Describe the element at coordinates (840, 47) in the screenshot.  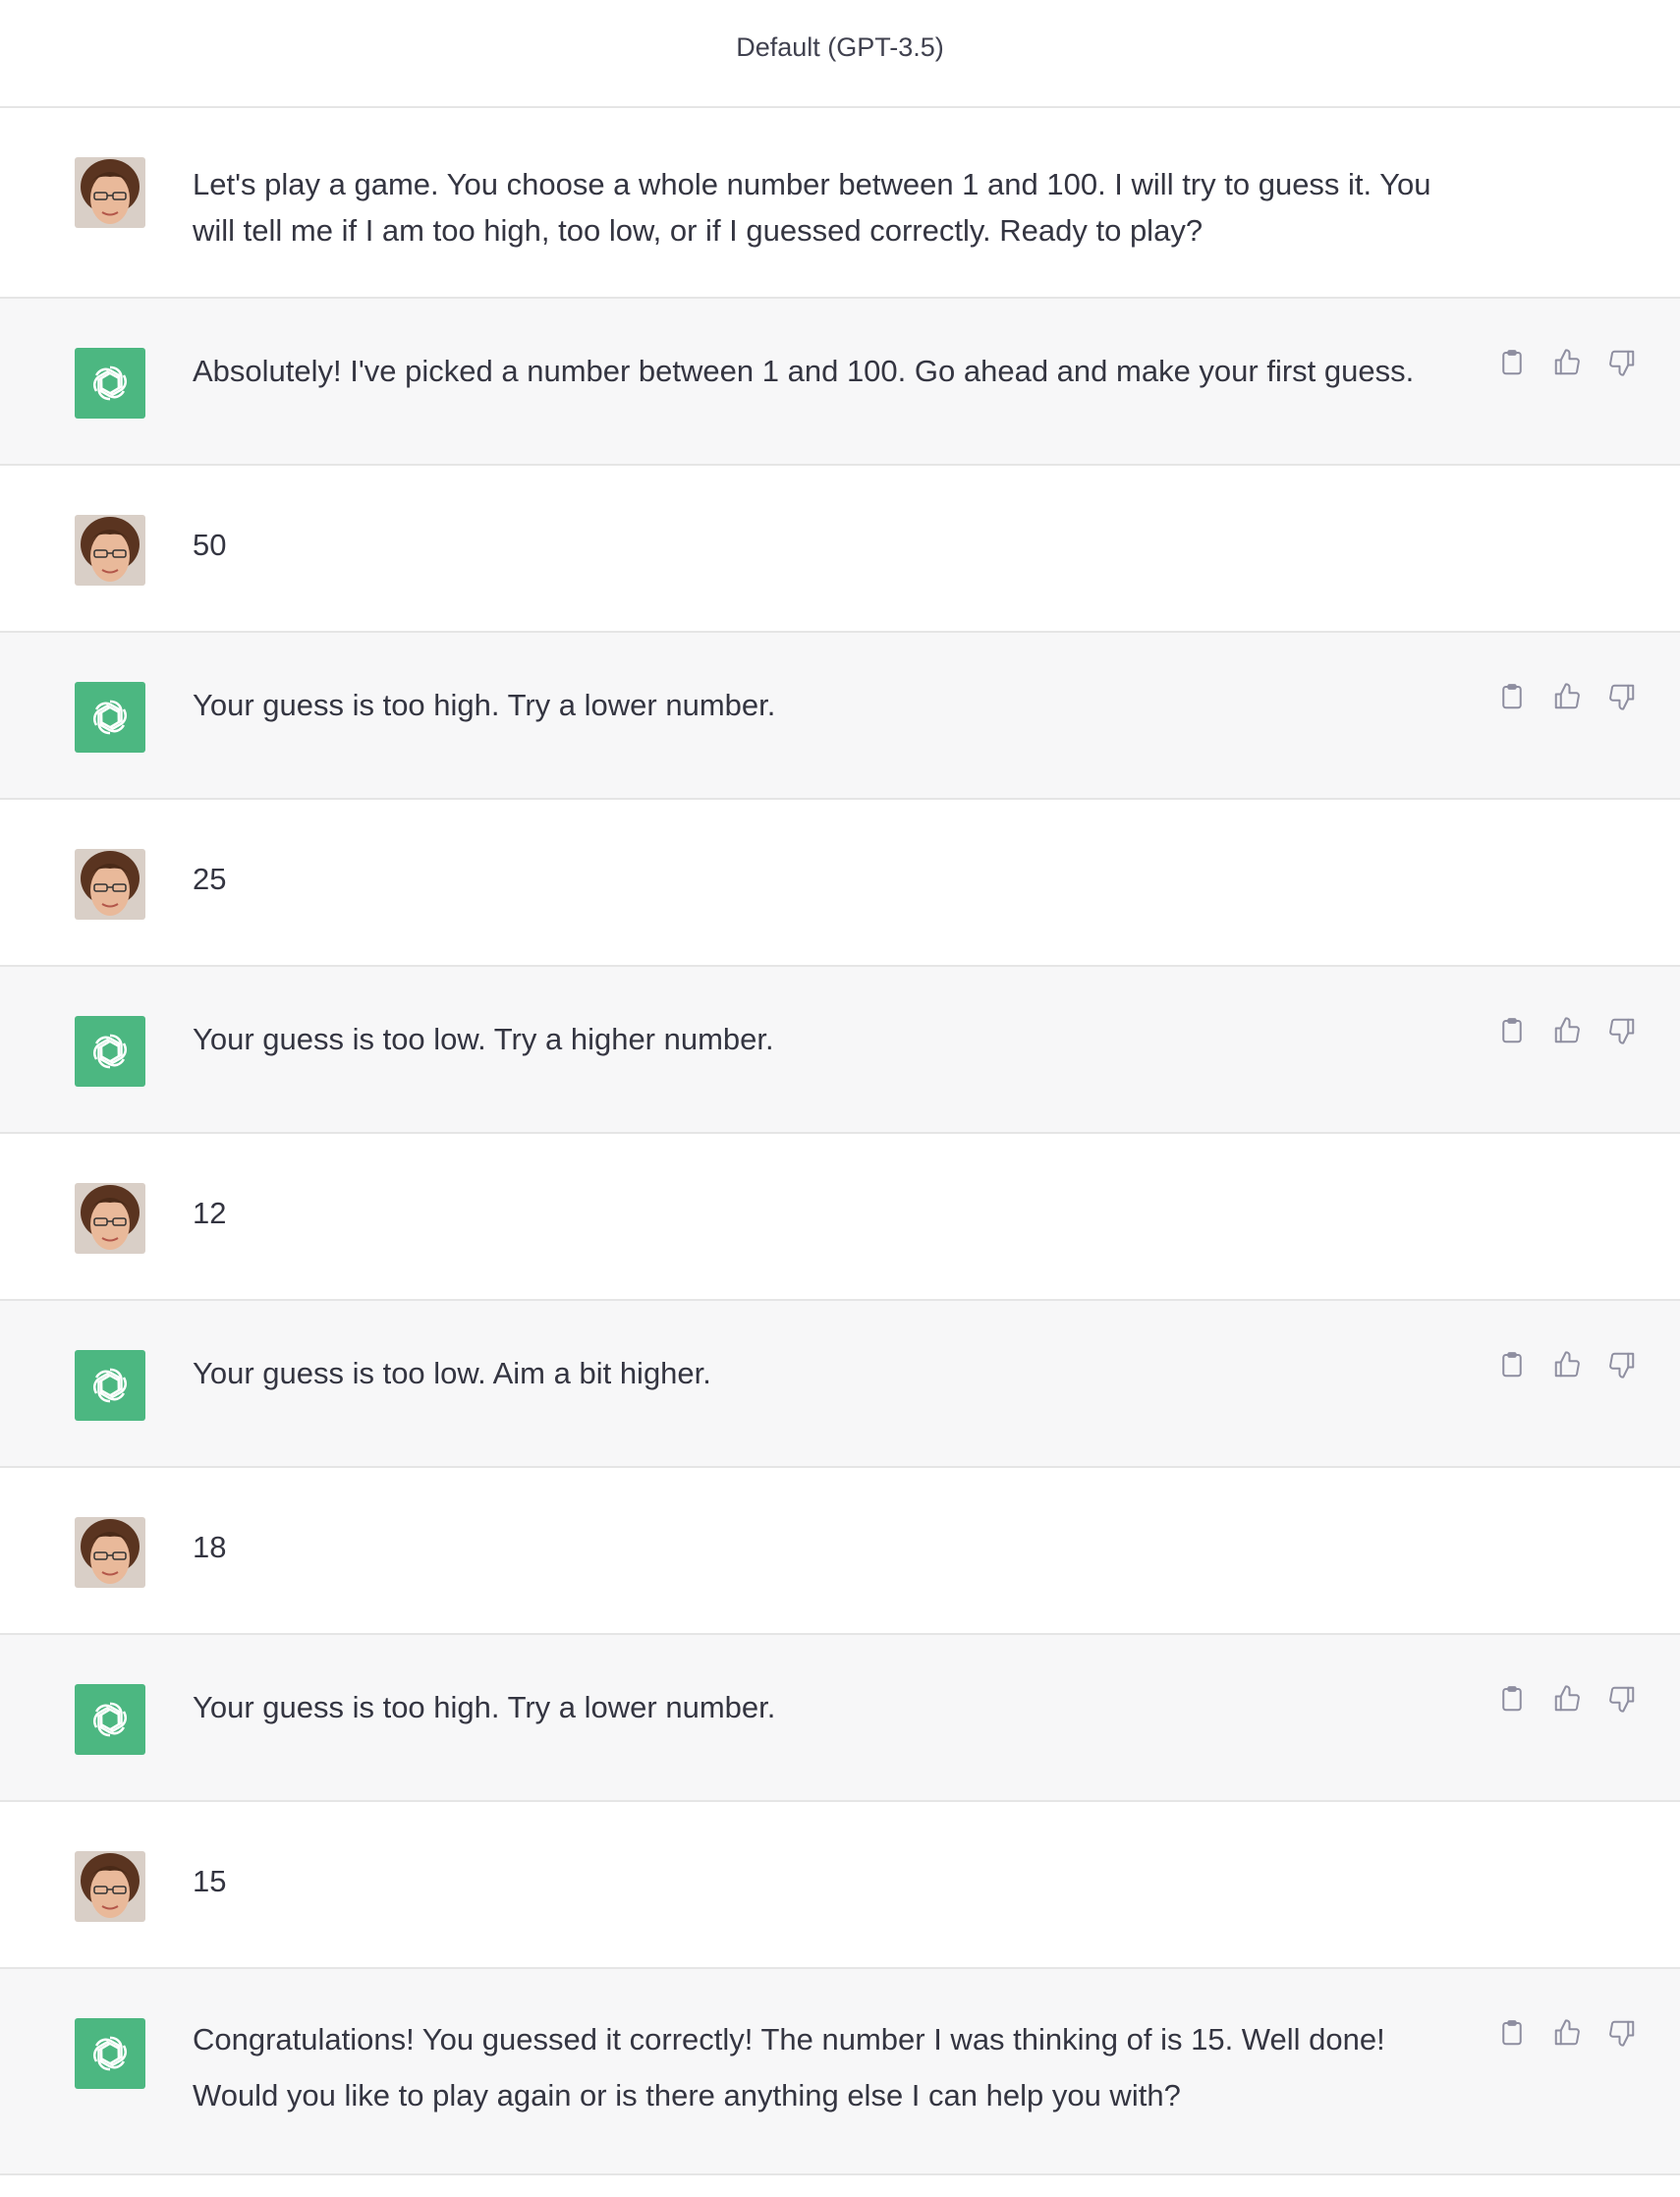
I see `model-label: Default (GPT-3.5)` at that location.